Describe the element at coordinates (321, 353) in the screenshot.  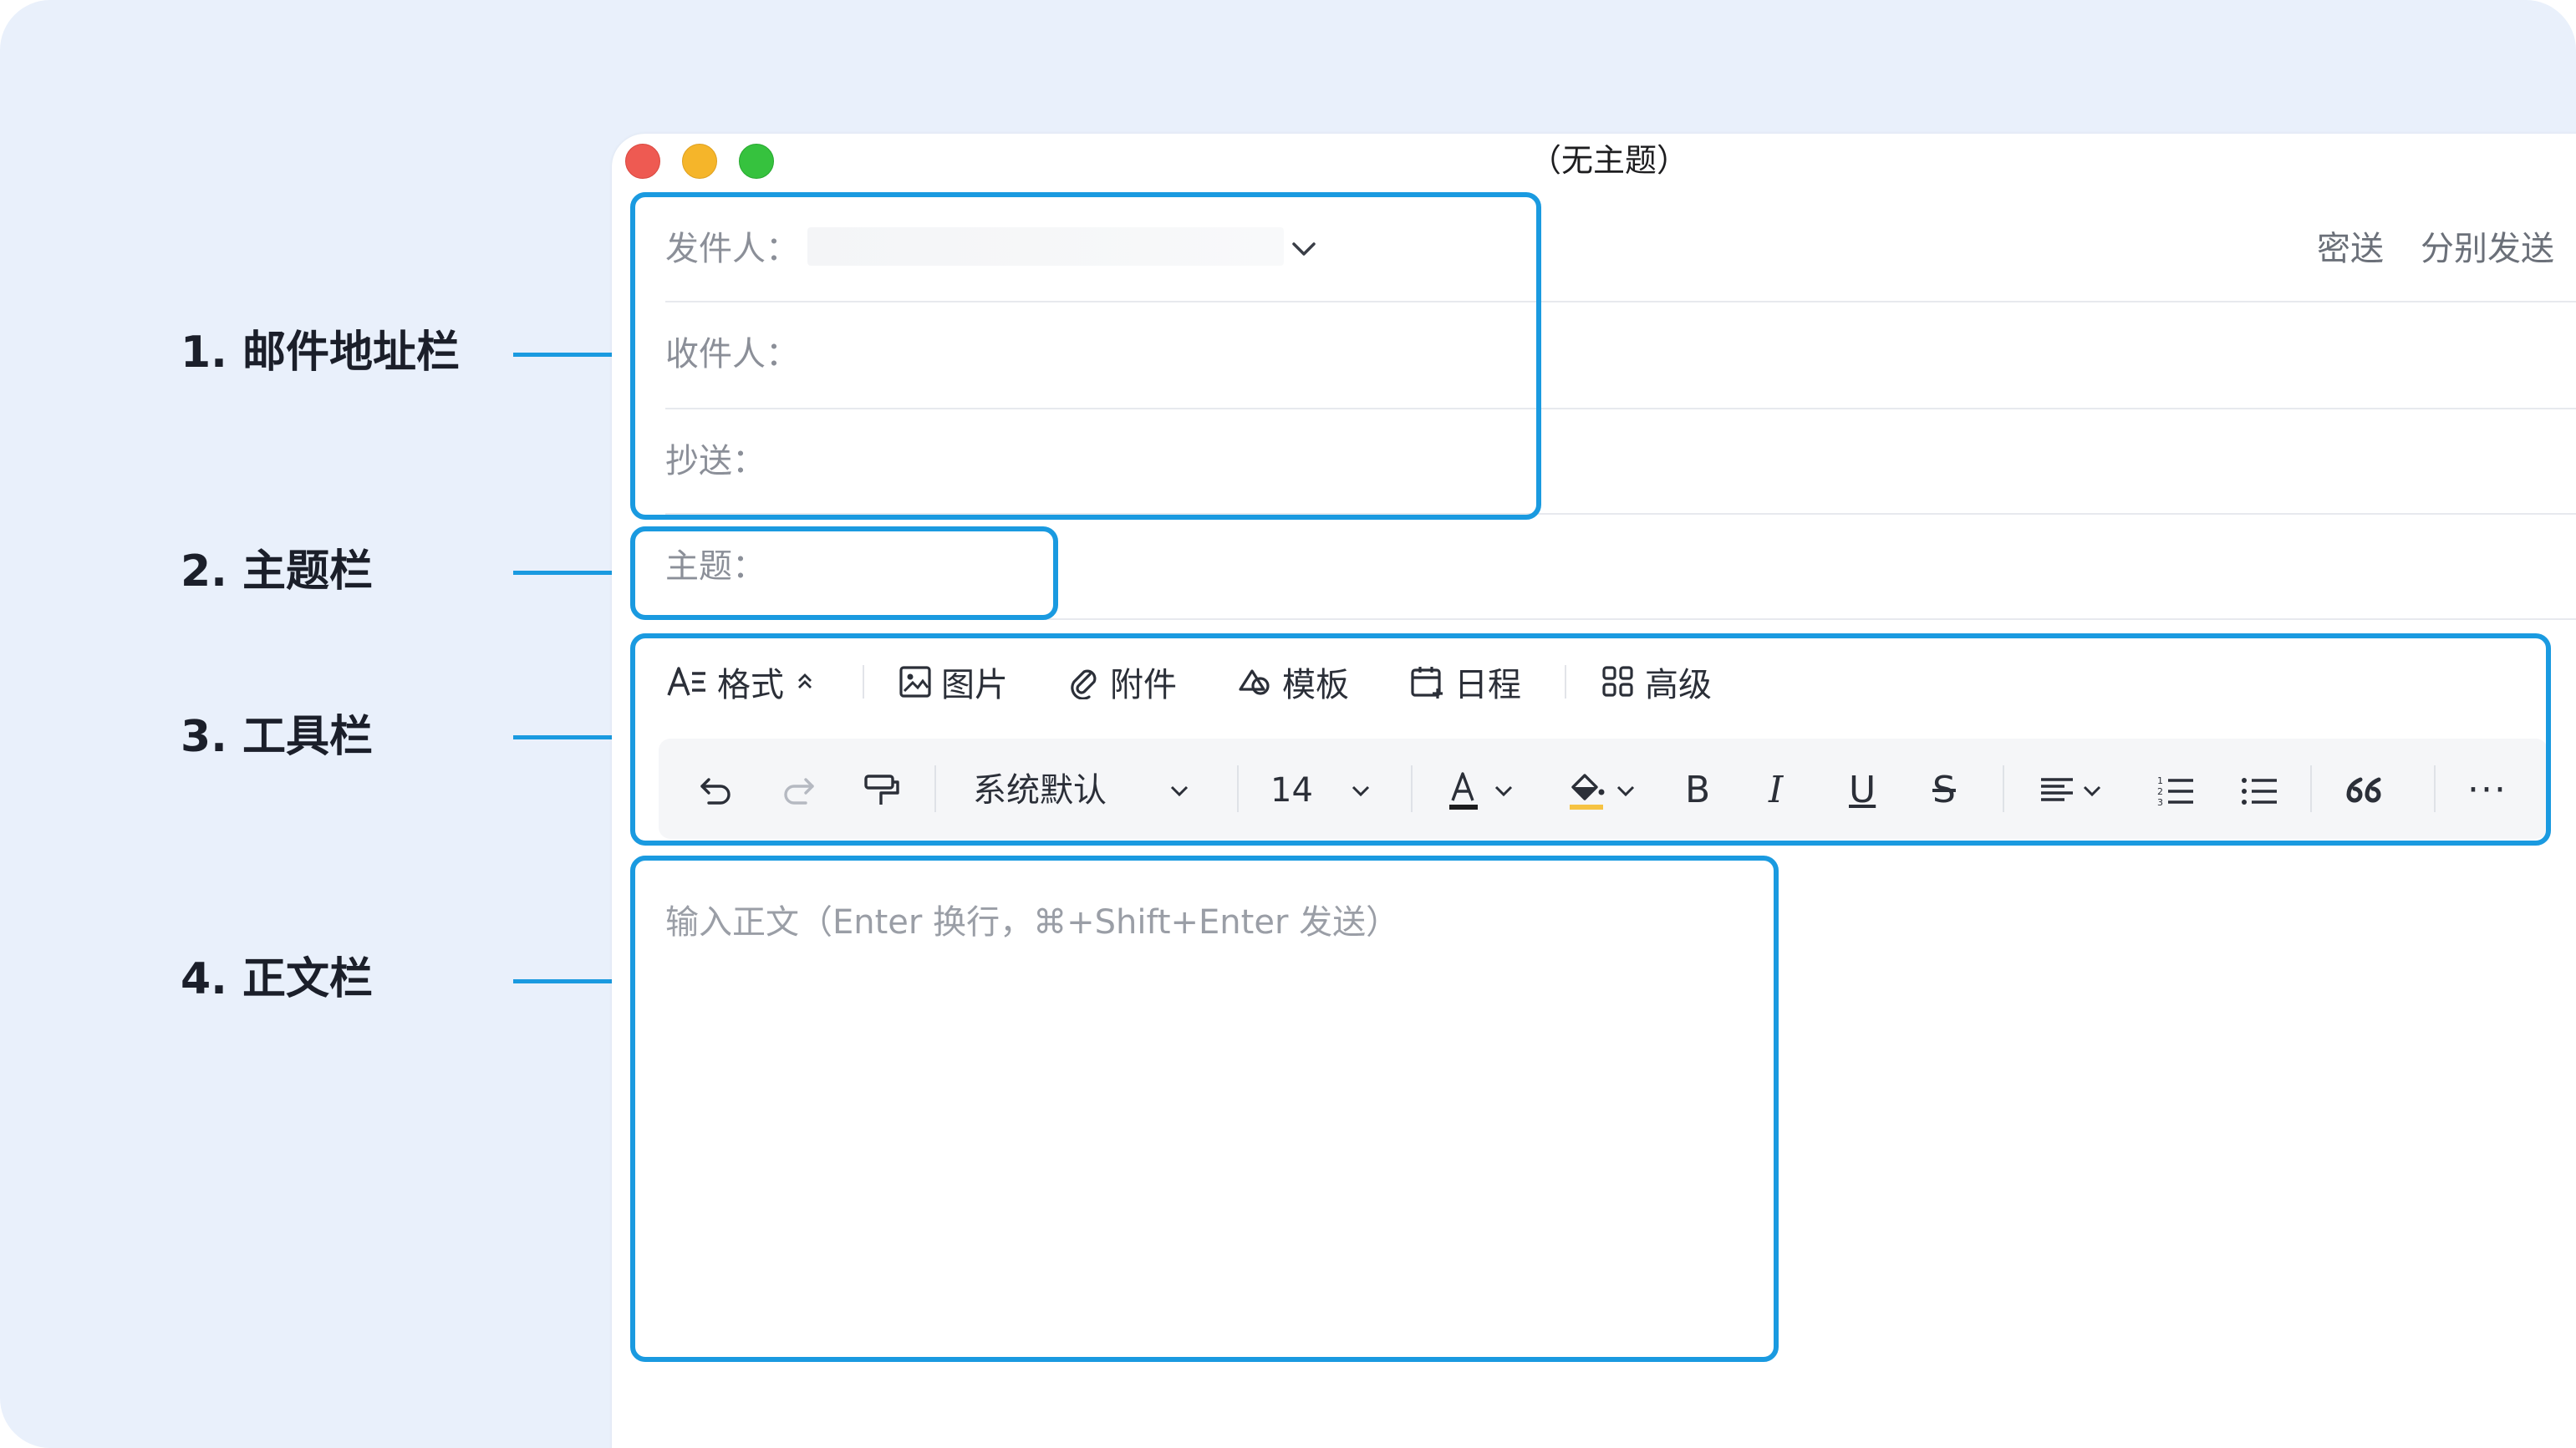
I see `annotation-address-bar-label: 1. 邮件地址栏` at that location.